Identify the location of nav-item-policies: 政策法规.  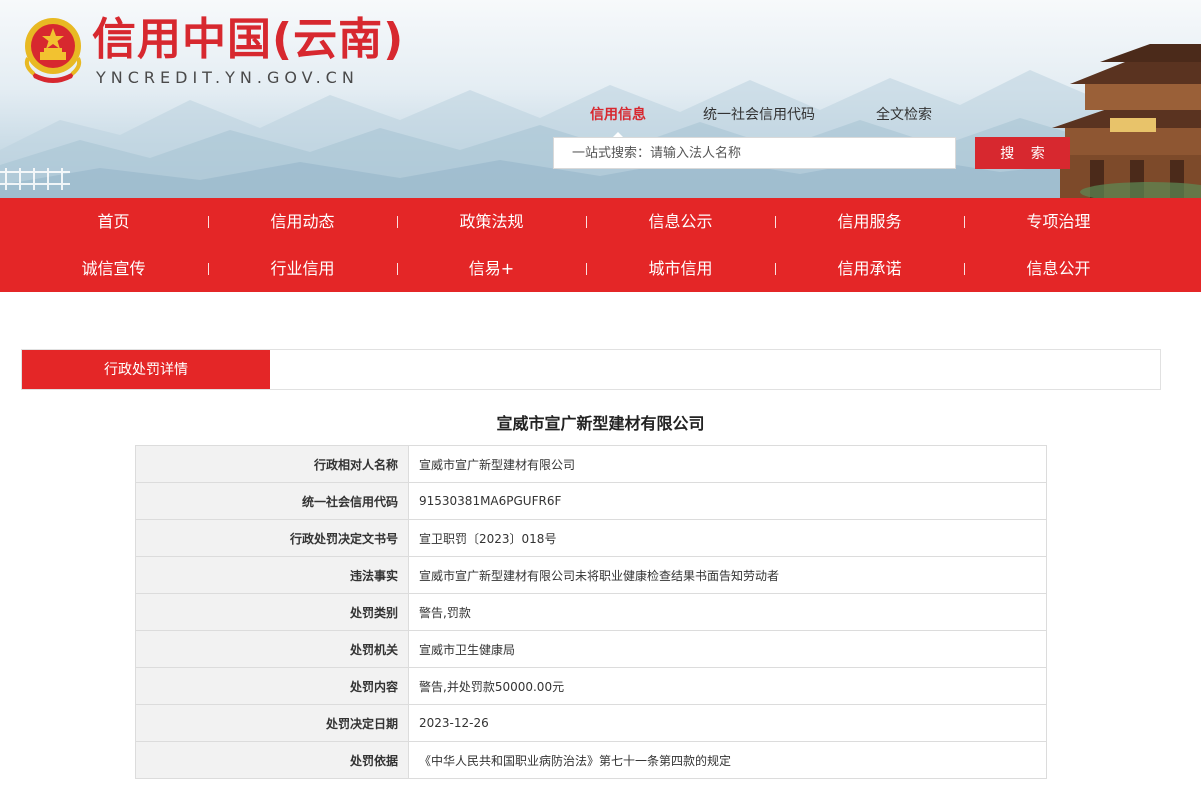
(491, 221).